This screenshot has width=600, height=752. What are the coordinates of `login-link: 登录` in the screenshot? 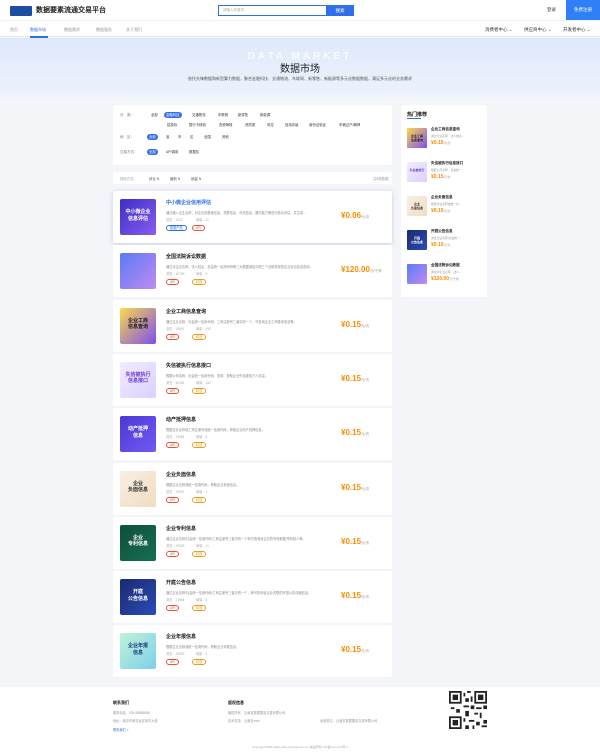 It's located at (551, 10).